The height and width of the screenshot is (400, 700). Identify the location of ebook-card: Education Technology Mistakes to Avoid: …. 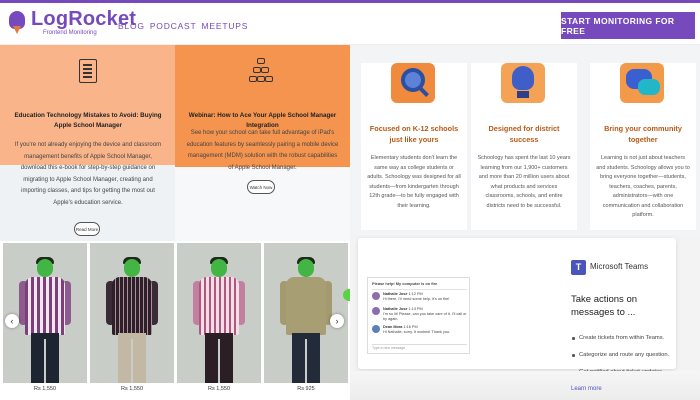
(87, 143).